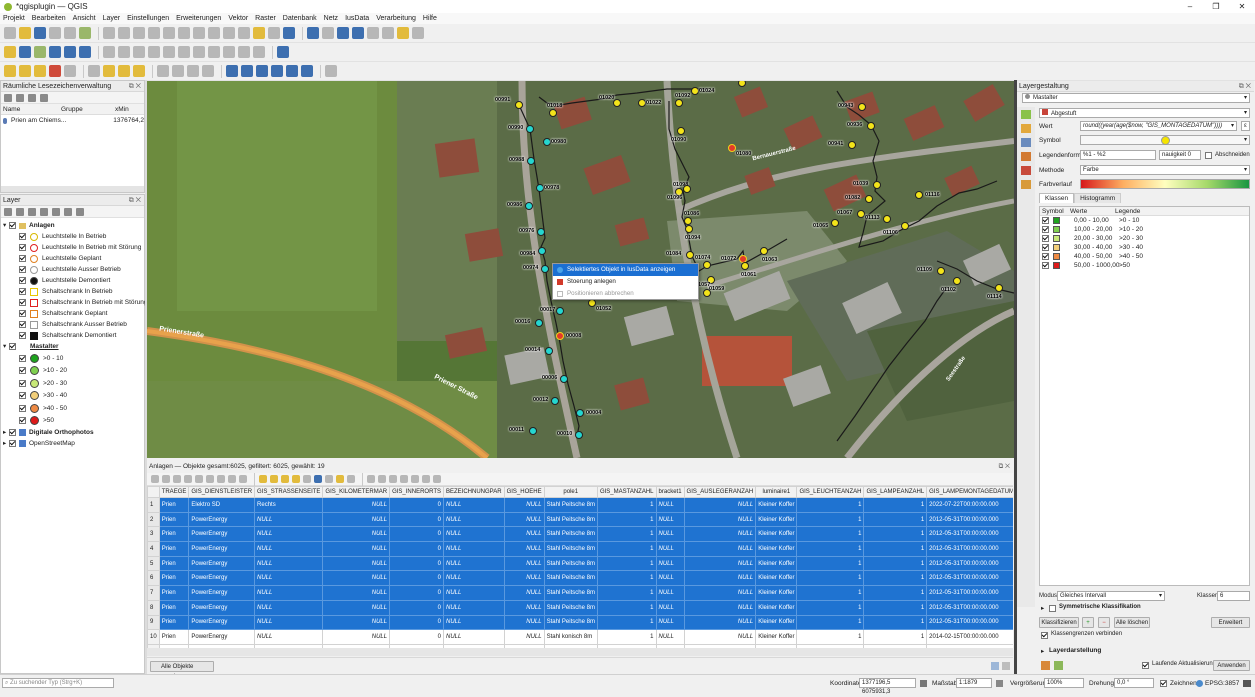 This screenshot has height=697, width=1255. I want to click on advanced-button: Erweitert, so click(1230, 622).